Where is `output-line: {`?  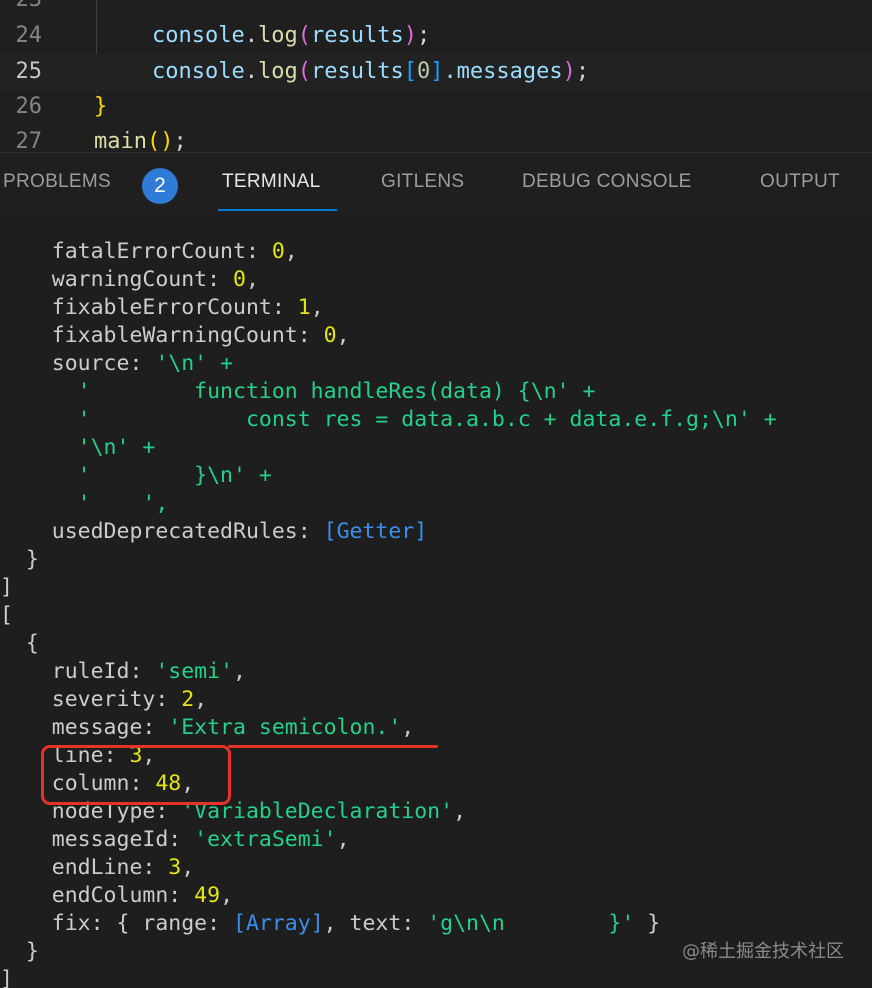 output-line: { is located at coordinates (19, 643).